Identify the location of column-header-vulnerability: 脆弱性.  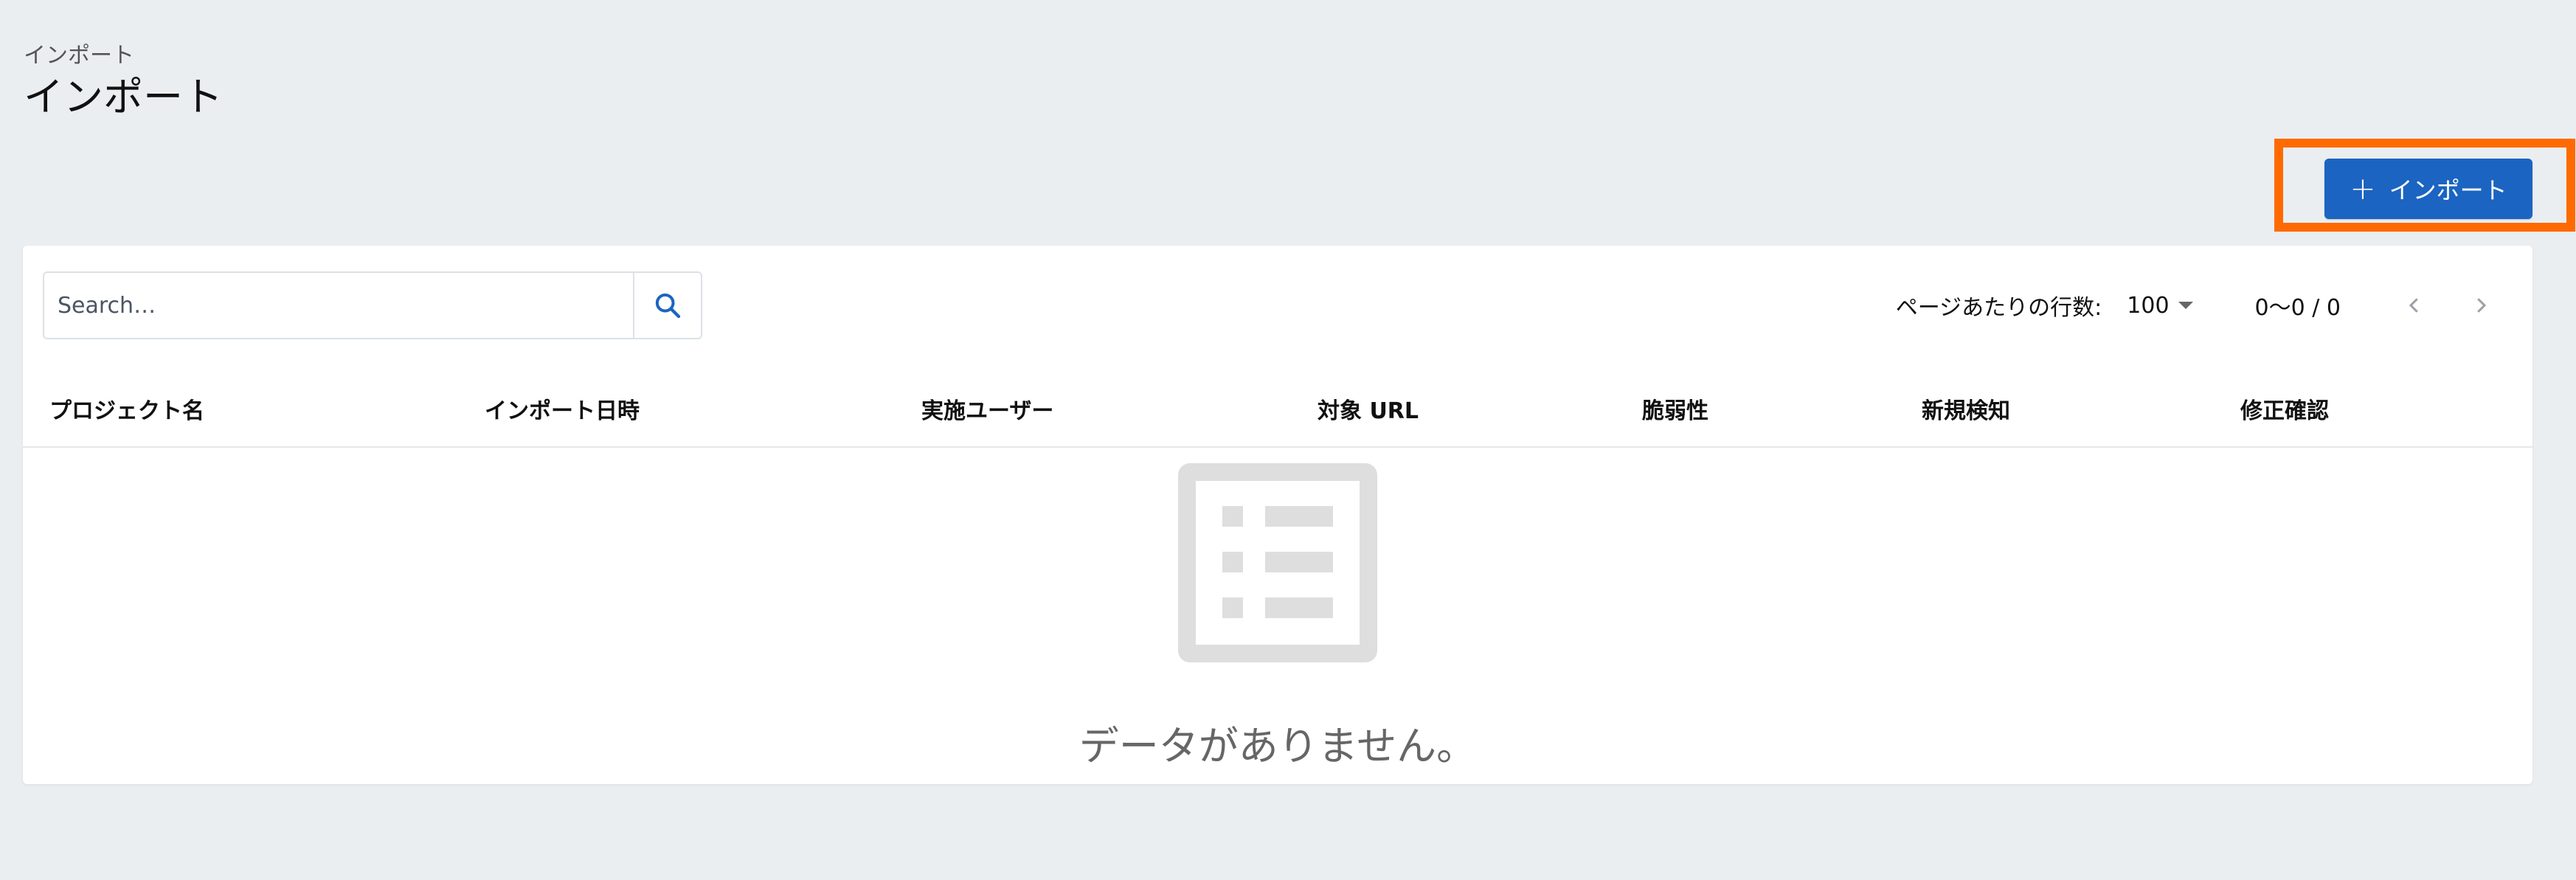
(1675, 409).